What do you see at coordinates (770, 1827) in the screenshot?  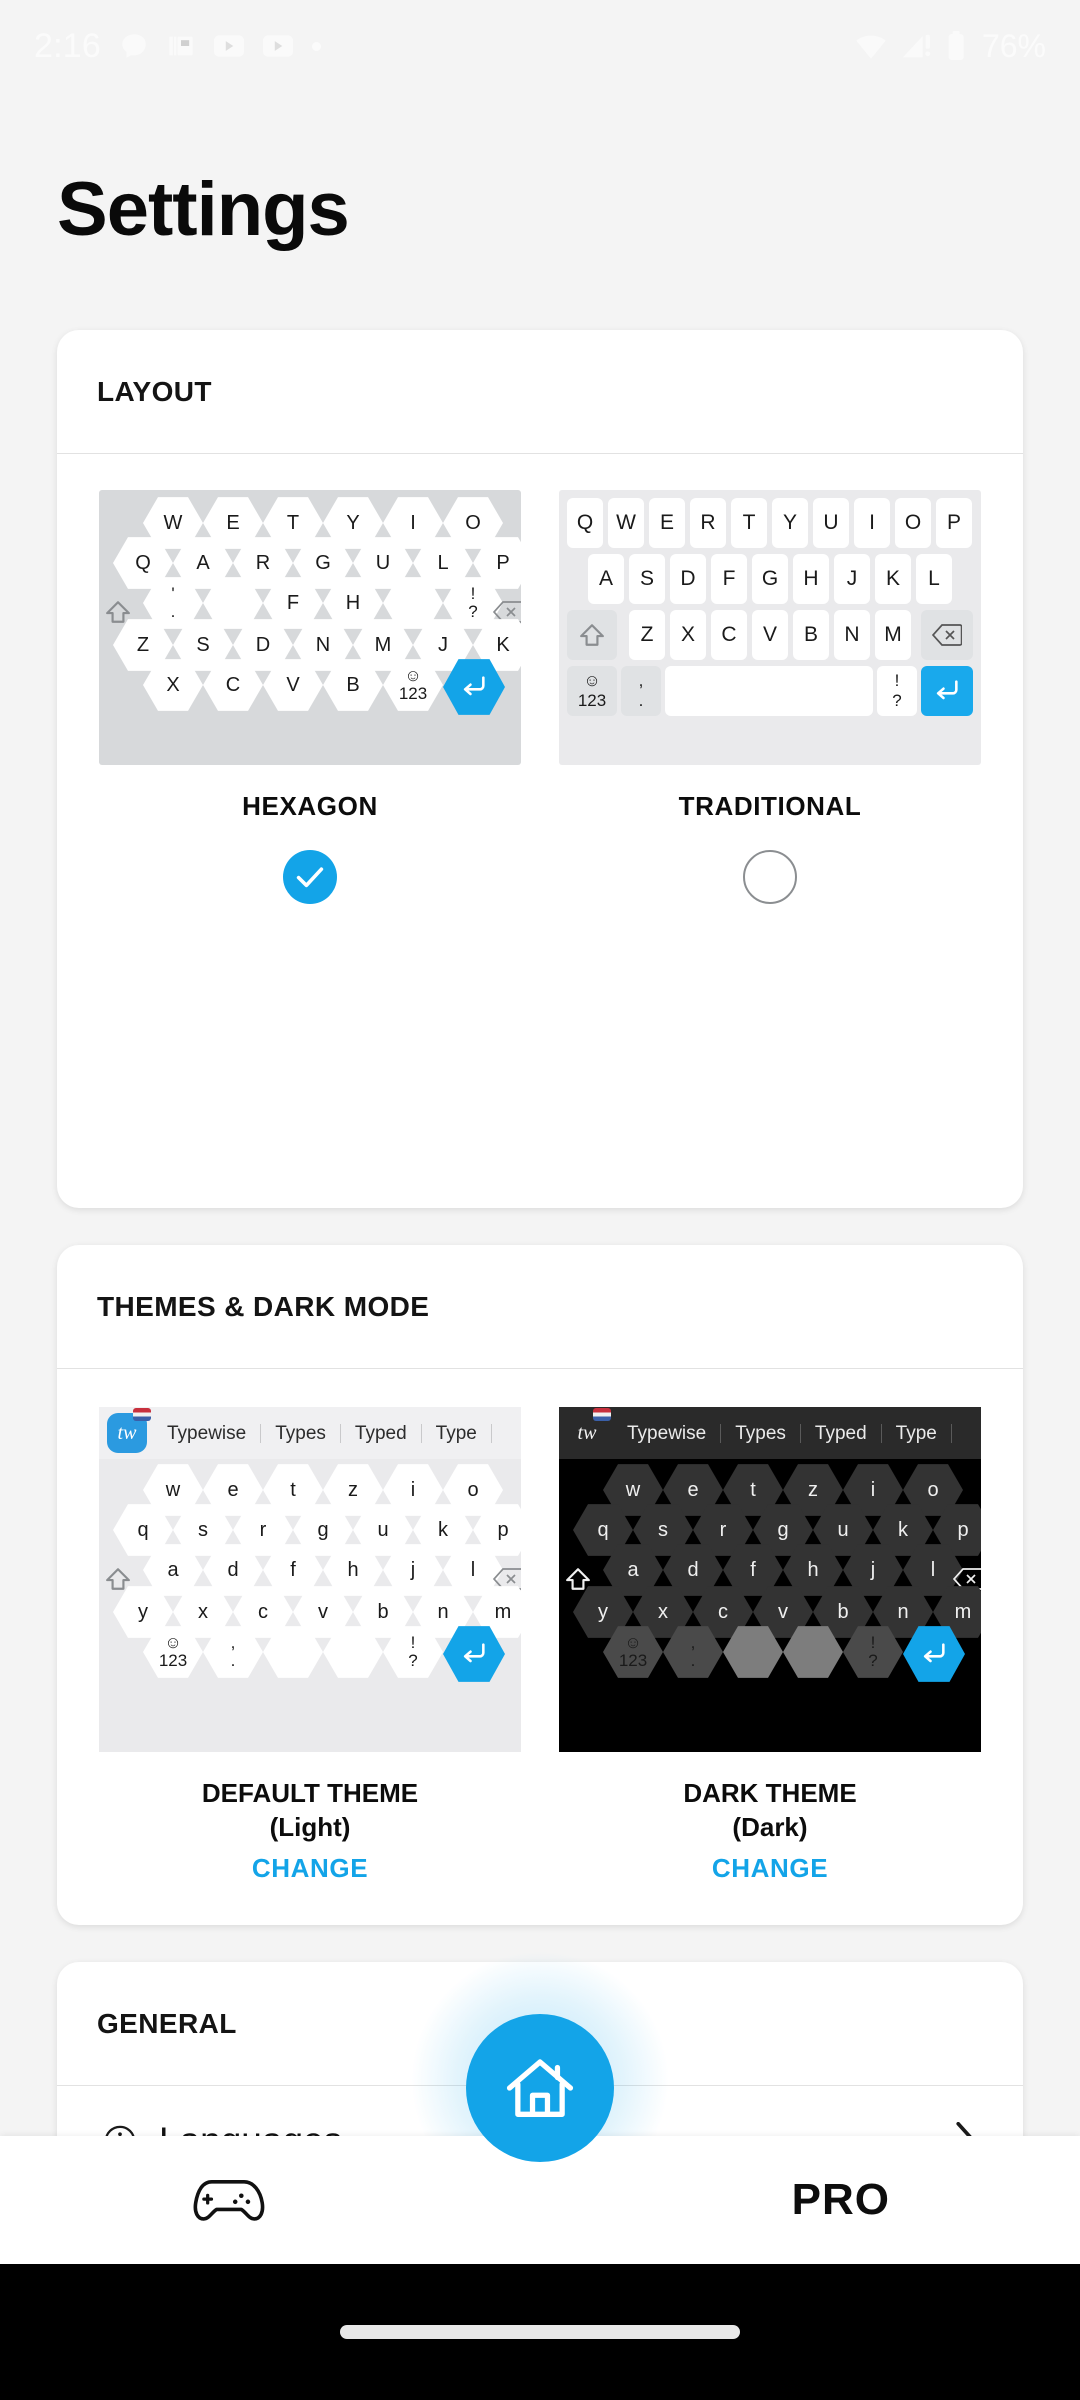 I see `theme-mode-dark: (Dark)` at bounding box center [770, 1827].